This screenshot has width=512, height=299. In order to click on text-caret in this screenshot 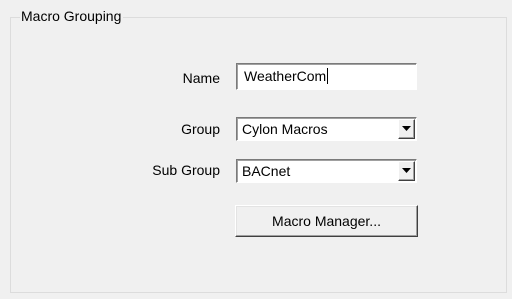, I will do `click(328, 76)`.